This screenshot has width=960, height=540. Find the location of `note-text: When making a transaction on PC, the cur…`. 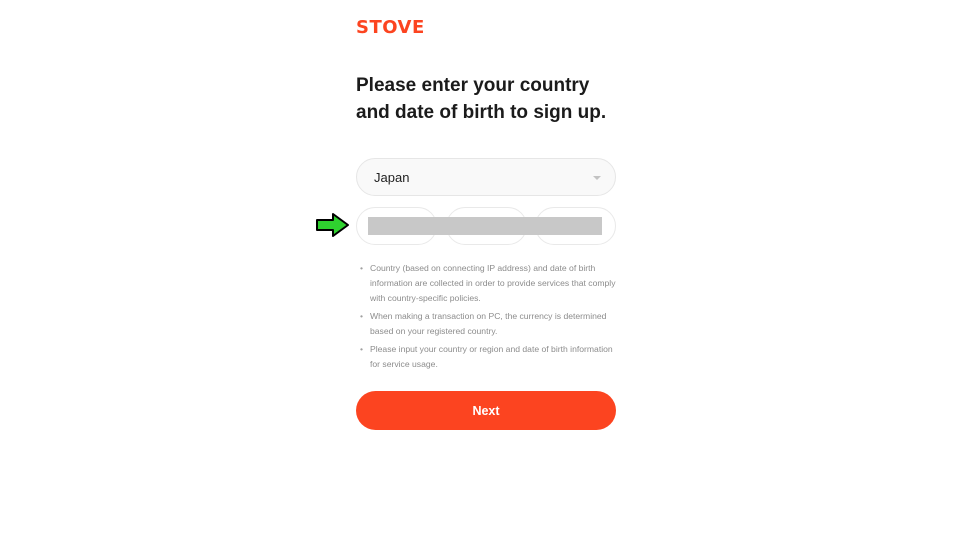

note-text: When making a transaction on PC, the cur… is located at coordinates (488, 323).